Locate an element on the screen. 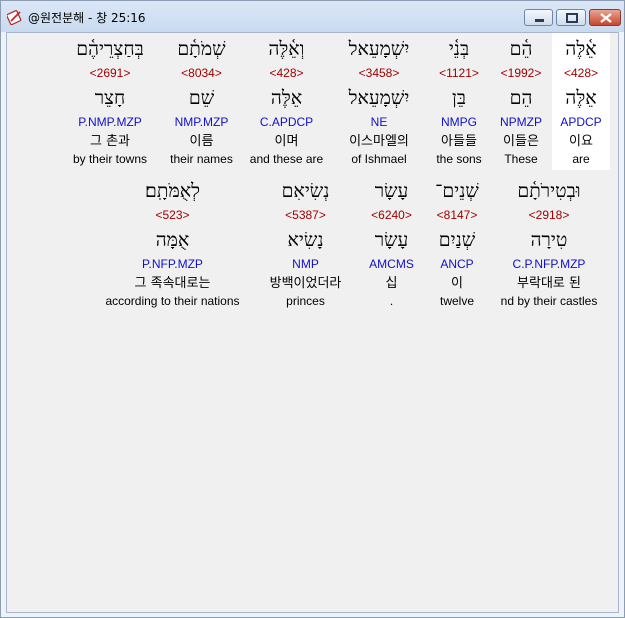 Image resolution: width=625 pixels, height=618 pixels. hebrew-word: עָשָׂר is located at coordinates (391, 191).